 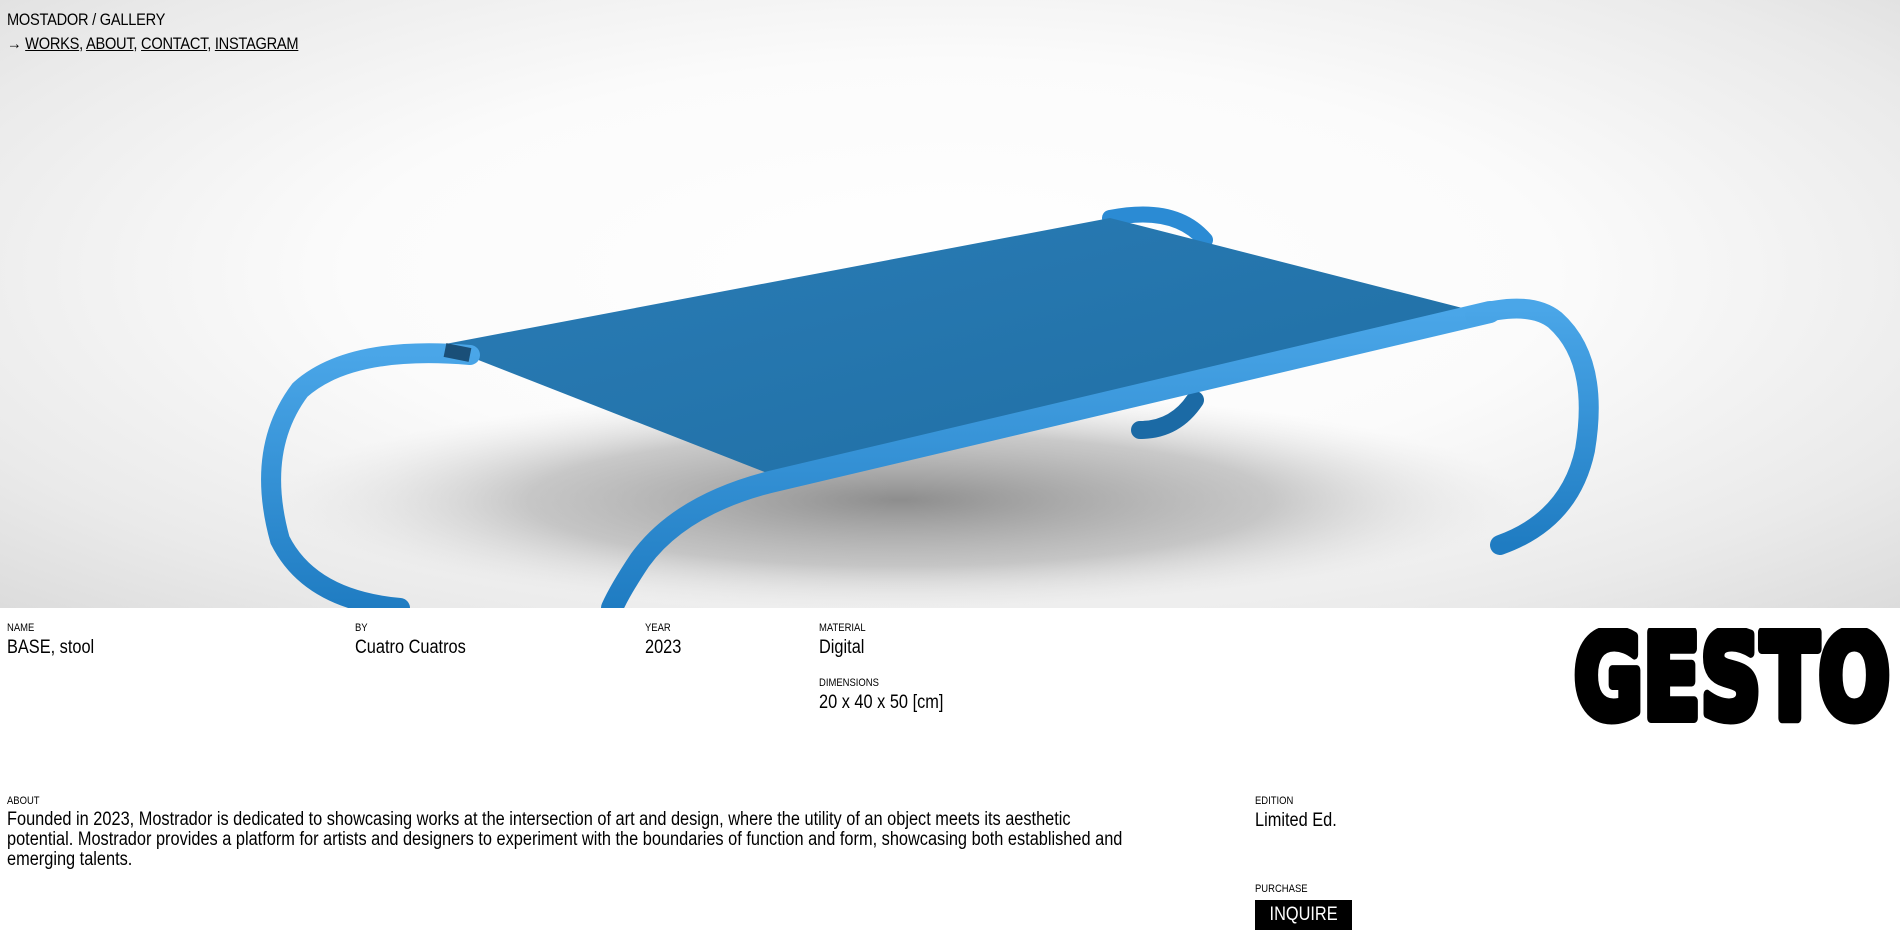 What do you see at coordinates (52, 43) in the screenshot?
I see `nav-link-works: WORKS` at bounding box center [52, 43].